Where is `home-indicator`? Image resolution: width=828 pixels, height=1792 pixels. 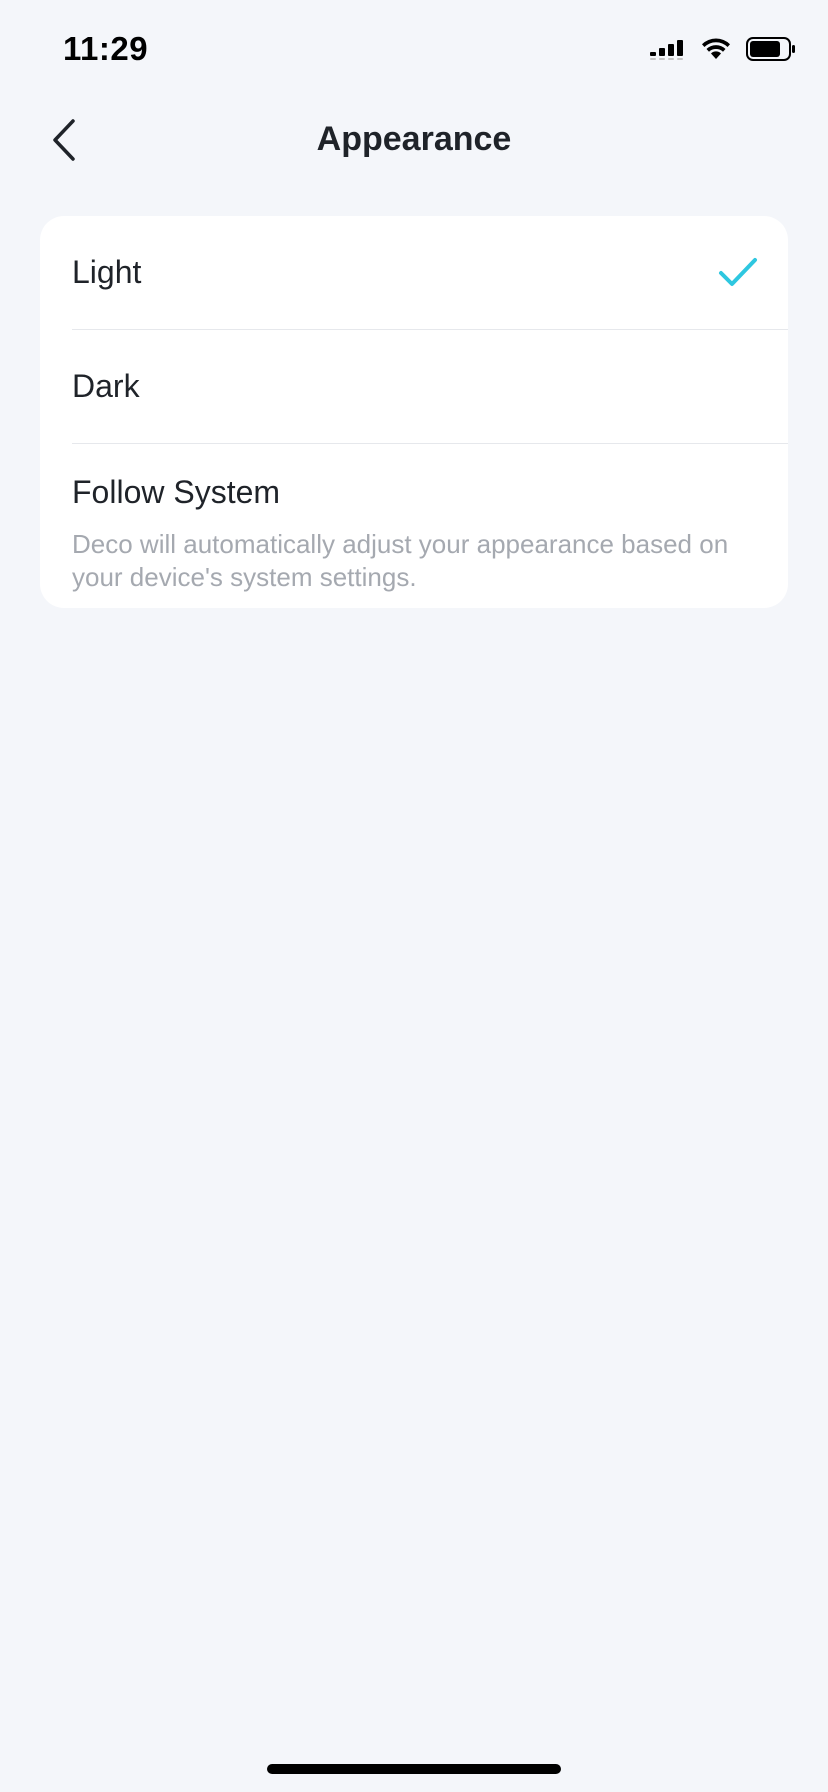 home-indicator is located at coordinates (414, 1769).